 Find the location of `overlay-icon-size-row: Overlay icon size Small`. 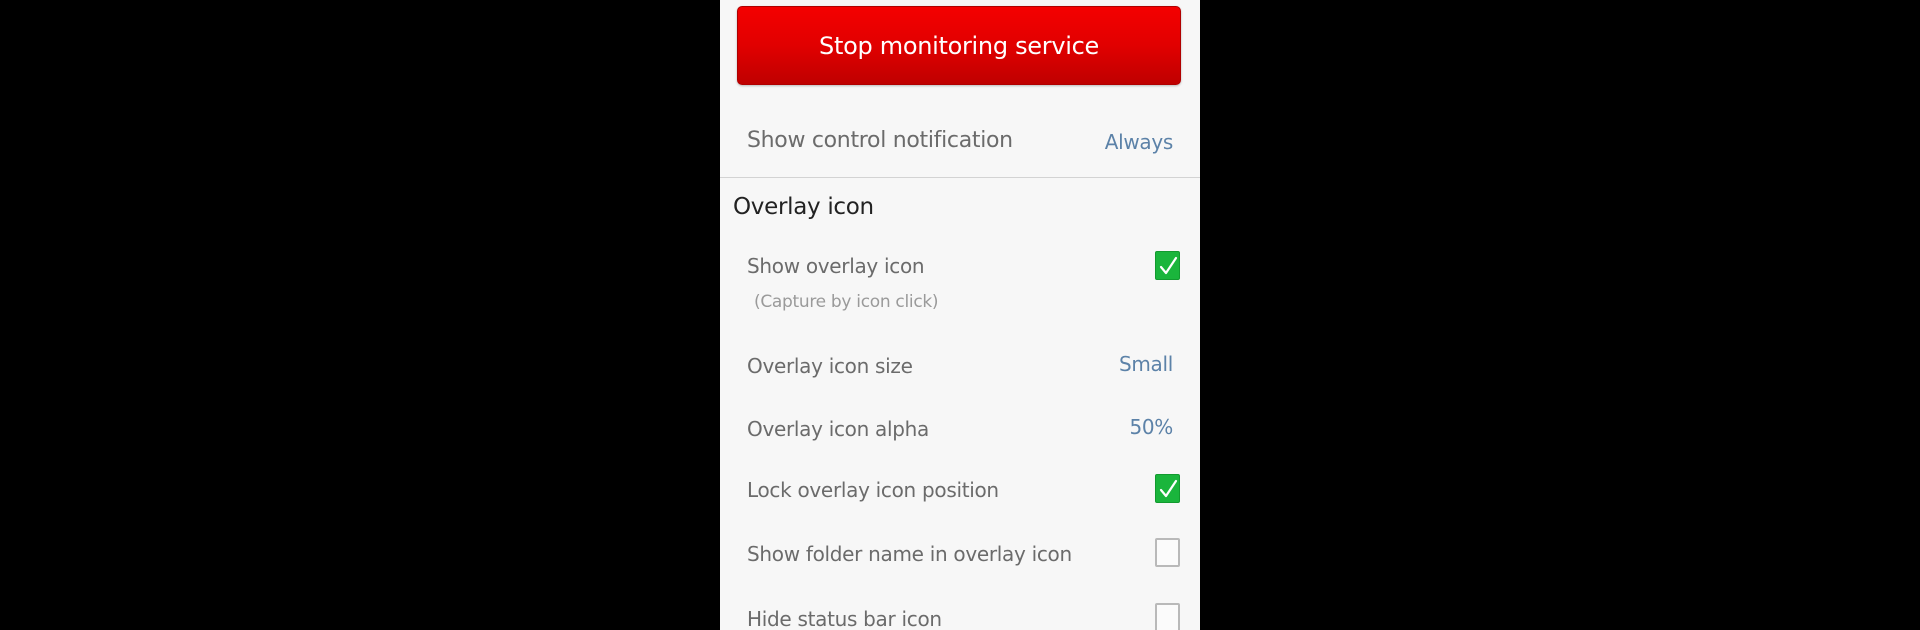

overlay-icon-size-row: Overlay icon size Small is located at coordinates (960, 366).